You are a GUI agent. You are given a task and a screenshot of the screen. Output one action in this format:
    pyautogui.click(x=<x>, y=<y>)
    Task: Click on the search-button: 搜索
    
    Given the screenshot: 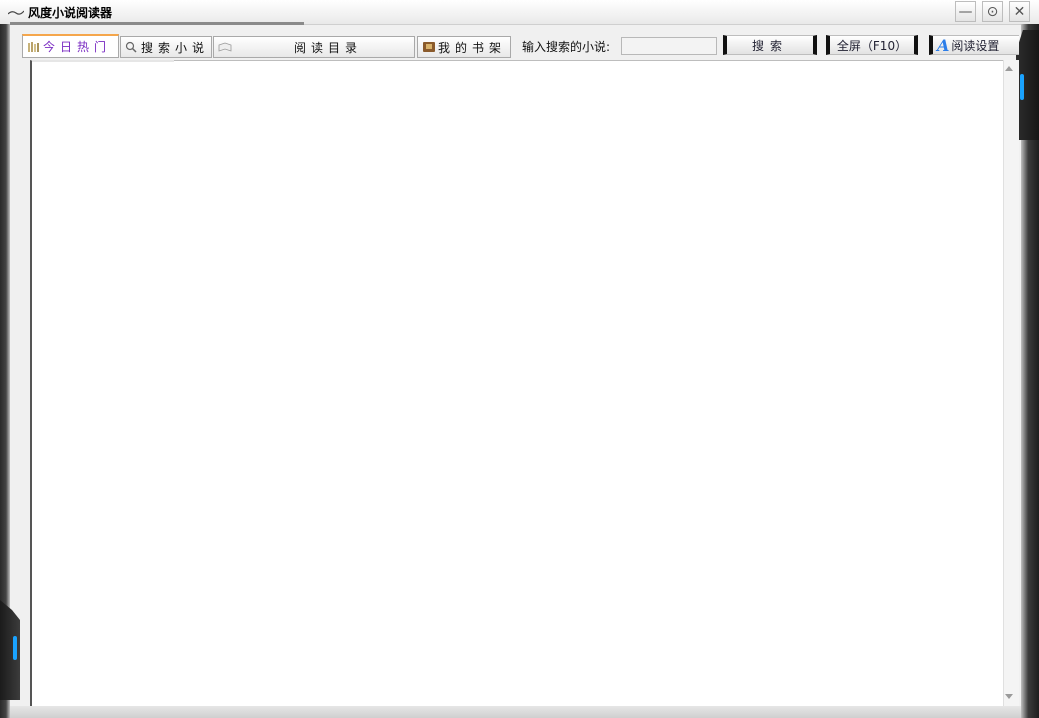 What is the action you would take?
    pyautogui.click(x=770, y=45)
    